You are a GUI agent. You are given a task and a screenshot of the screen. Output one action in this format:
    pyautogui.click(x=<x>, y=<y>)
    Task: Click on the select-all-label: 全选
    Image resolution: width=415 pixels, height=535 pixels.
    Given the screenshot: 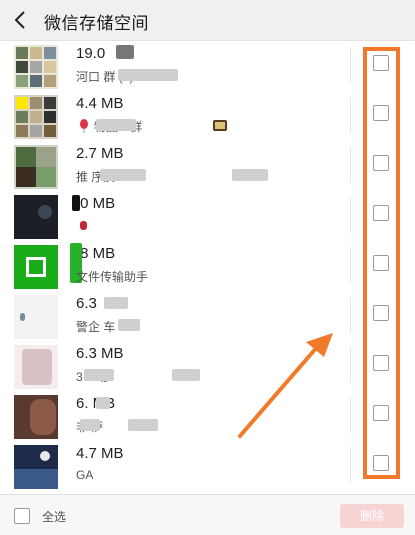 What is the action you would take?
    pyautogui.click(x=54, y=516)
    